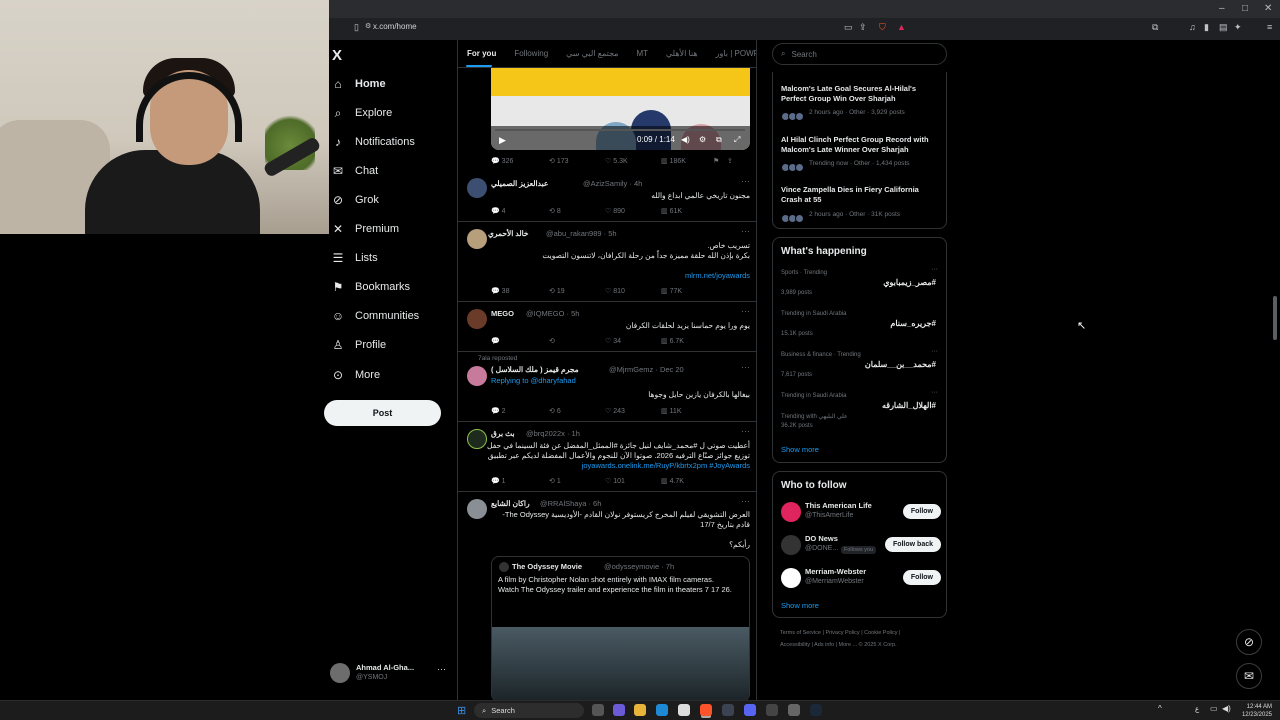  Describe the element at coordinates (511, 213) in the screenshot. I see `reply-count: 💬 4` at that location.